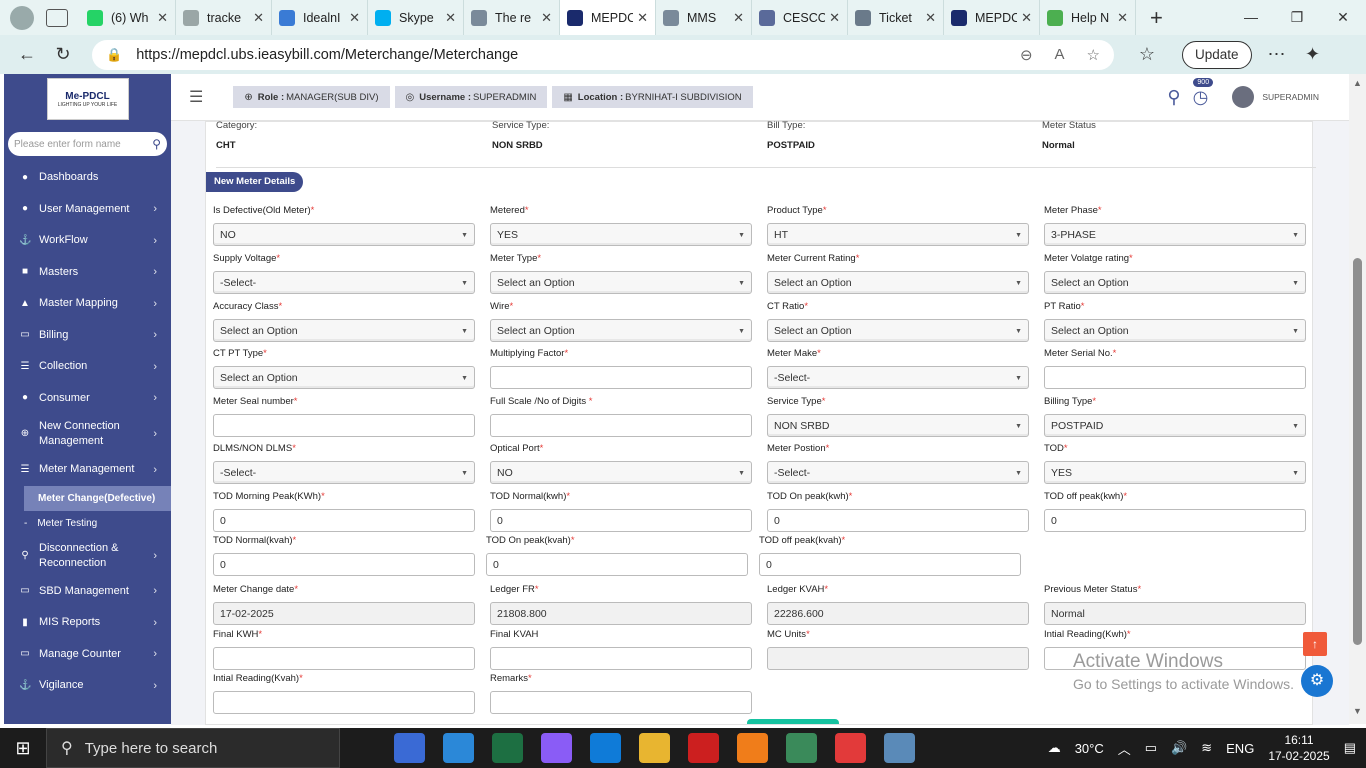 The image size is (1366, 768). I want to click on update-button: Update, so click(1217, 54).